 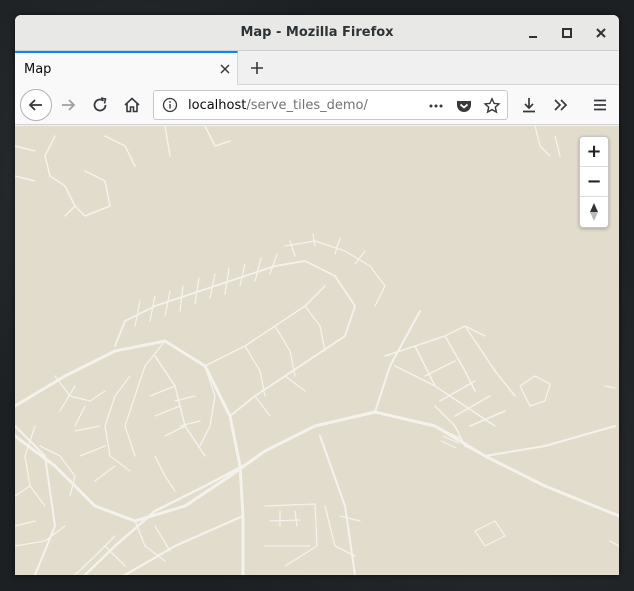 I want to click on minimize-icon, so click(x=533, y=37).